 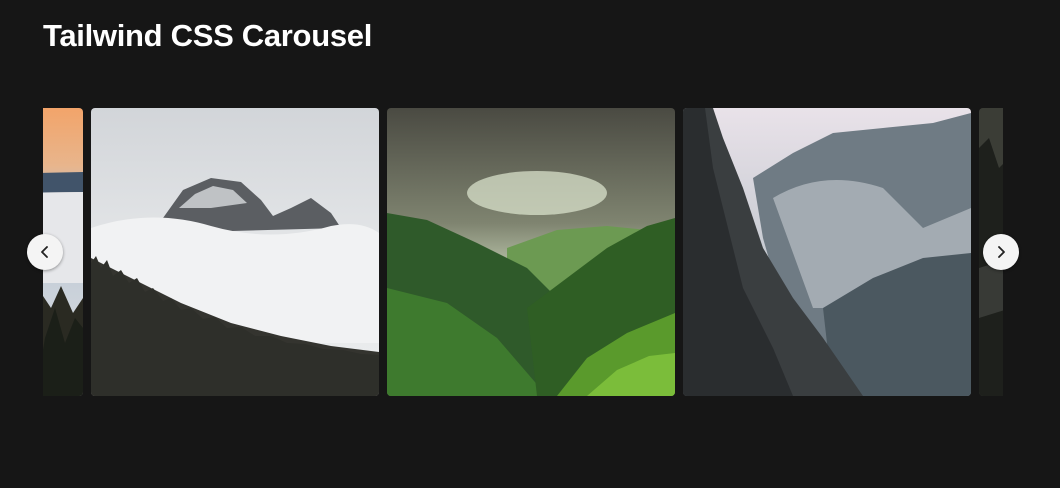 I want to click on carousel-prev-button, so click(x=45, y=252).